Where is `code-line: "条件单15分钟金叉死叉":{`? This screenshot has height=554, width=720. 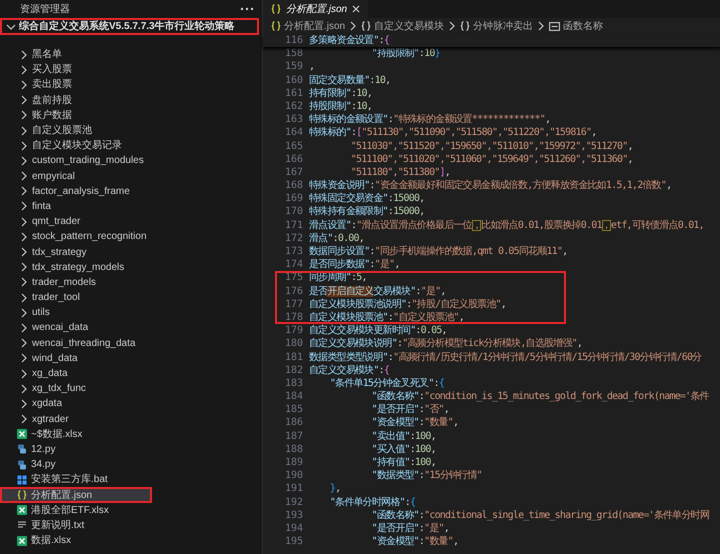 code-line: "条件单15分钟金叉死叉":{ is located at coordinates (386, 383).